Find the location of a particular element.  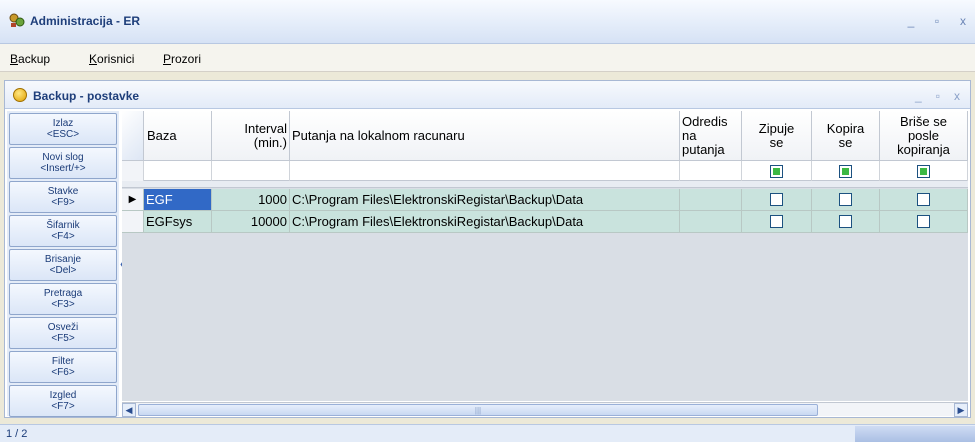

search-button: Pretraga <F3> is located at coordinates (63, 299).